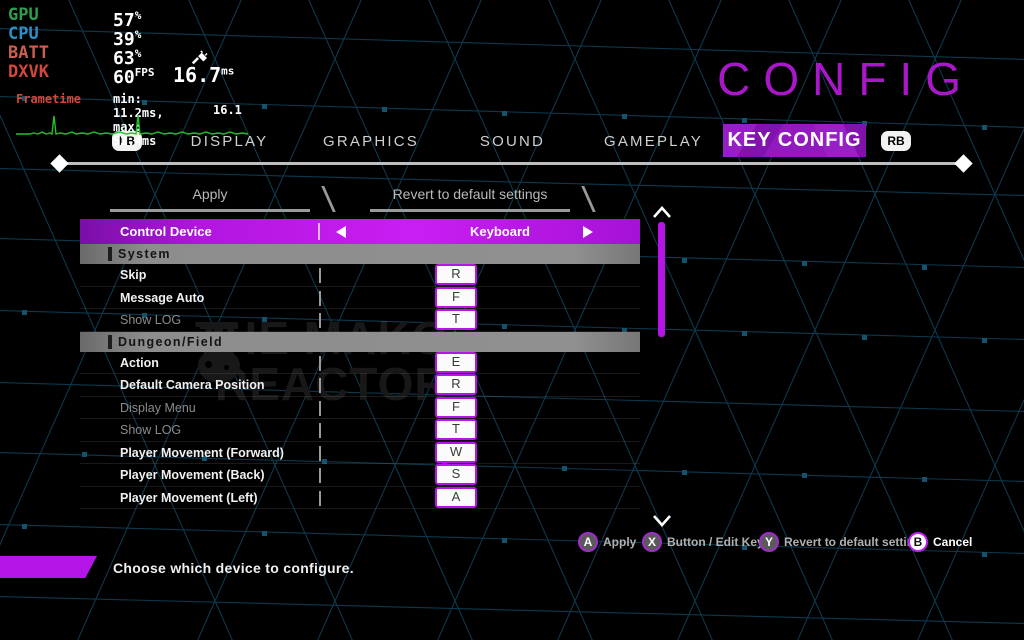 The width and height of the screenshot is (1024, 640). Describe the element at coordinates (28, 53) in the screenshot. I see `hud-label-batt: BATT` at that location.